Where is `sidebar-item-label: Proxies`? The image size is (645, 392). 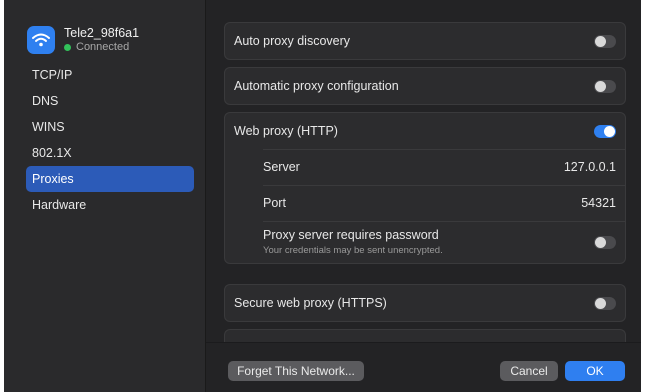 sidebar-item-label: Proxies is located at coordinates (53, 179).